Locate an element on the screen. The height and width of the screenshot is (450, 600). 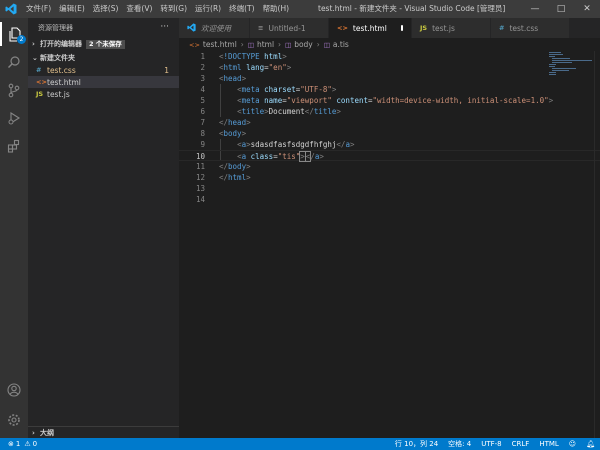
line-code: </body> is located at coordinates (235, 166).